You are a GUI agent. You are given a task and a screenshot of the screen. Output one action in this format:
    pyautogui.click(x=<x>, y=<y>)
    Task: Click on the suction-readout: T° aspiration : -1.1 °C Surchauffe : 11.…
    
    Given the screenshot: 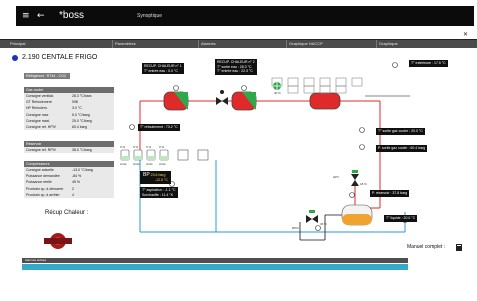 What is the action you would take?
    pyautogui.click(x=159, y=192)
    